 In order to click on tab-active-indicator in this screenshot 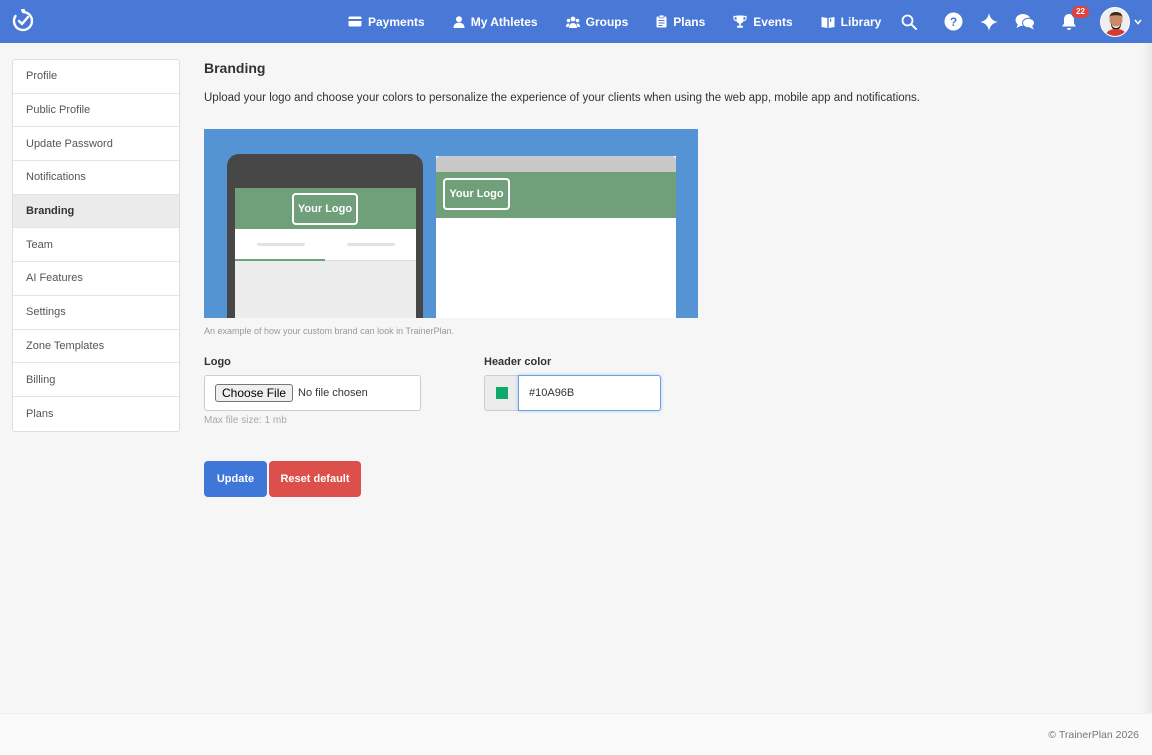, I will do `click(280, 260)`.